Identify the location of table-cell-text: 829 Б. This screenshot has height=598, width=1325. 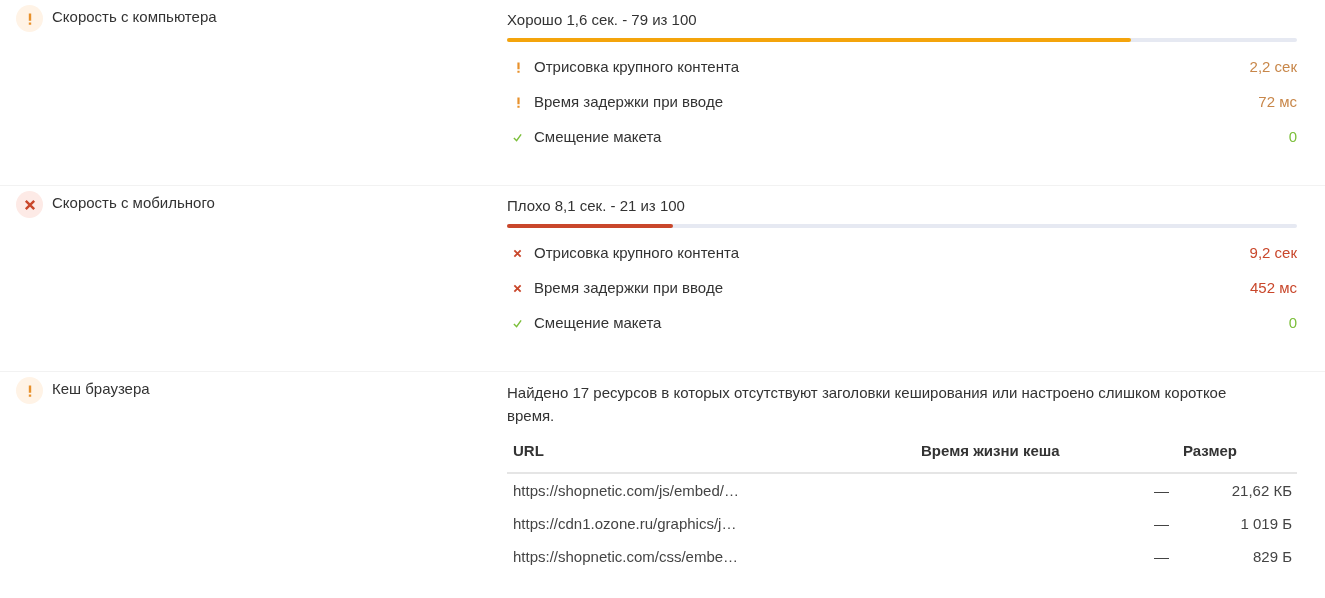
(1272, 556).